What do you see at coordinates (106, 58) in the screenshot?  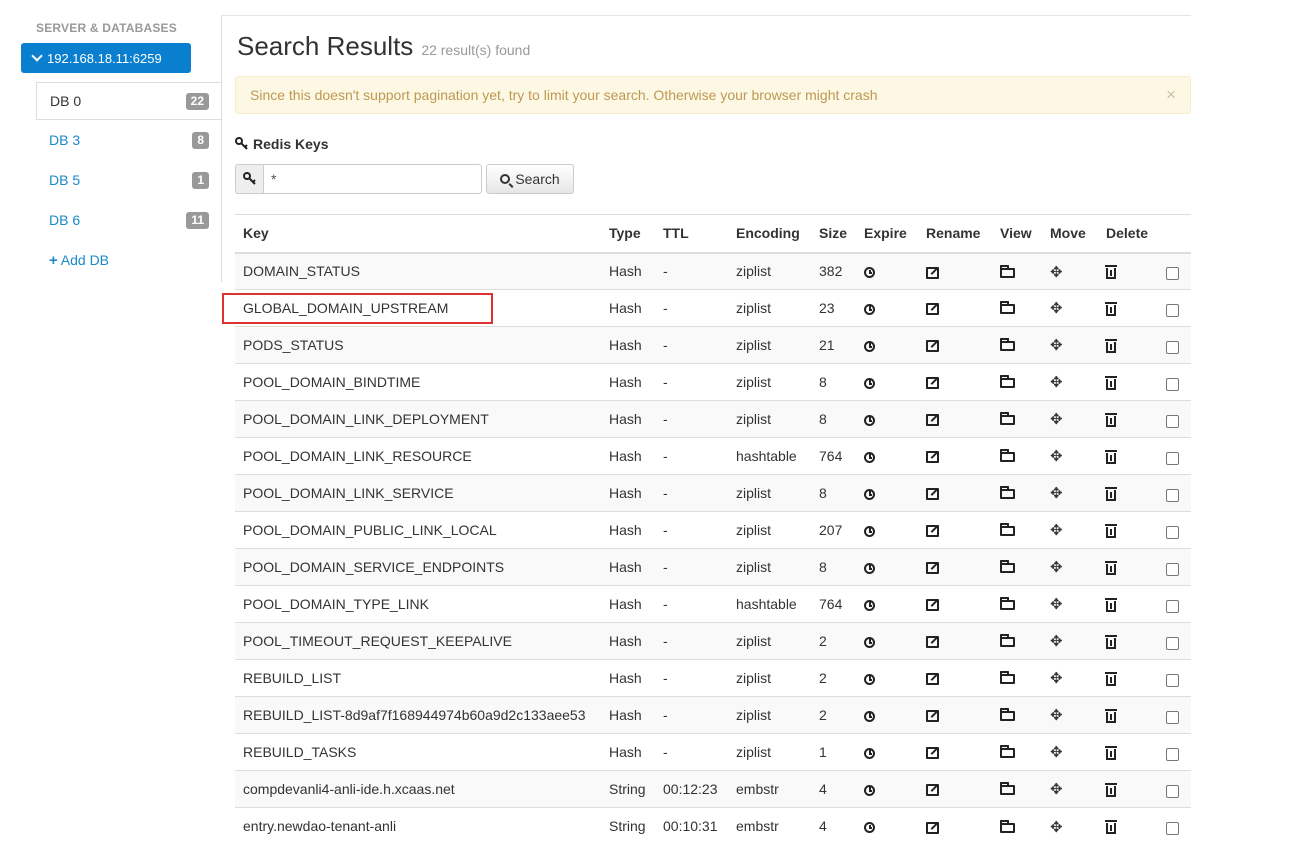 I see `server-button: 192.168.18.11:6259` at bounding box center [106, 58].